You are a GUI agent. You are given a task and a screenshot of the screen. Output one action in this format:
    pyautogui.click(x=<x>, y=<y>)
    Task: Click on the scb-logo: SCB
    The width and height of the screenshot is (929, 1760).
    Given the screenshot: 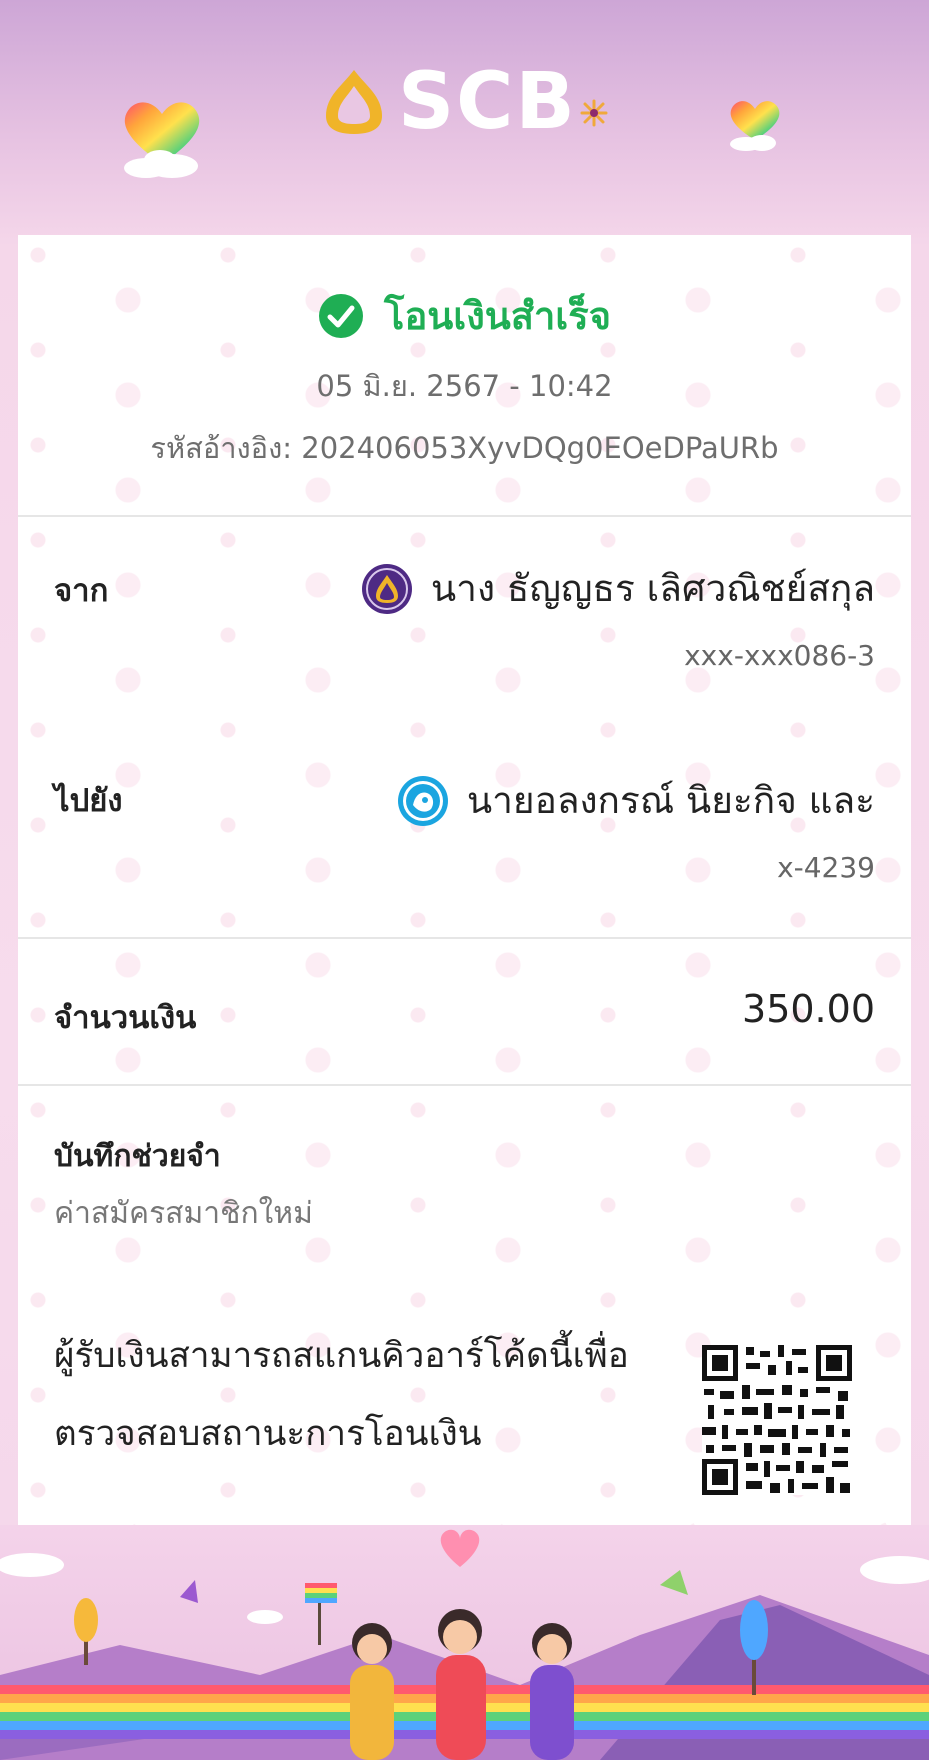 What is the action you would take?
    pyautogui.click(x=463, y=102)
    